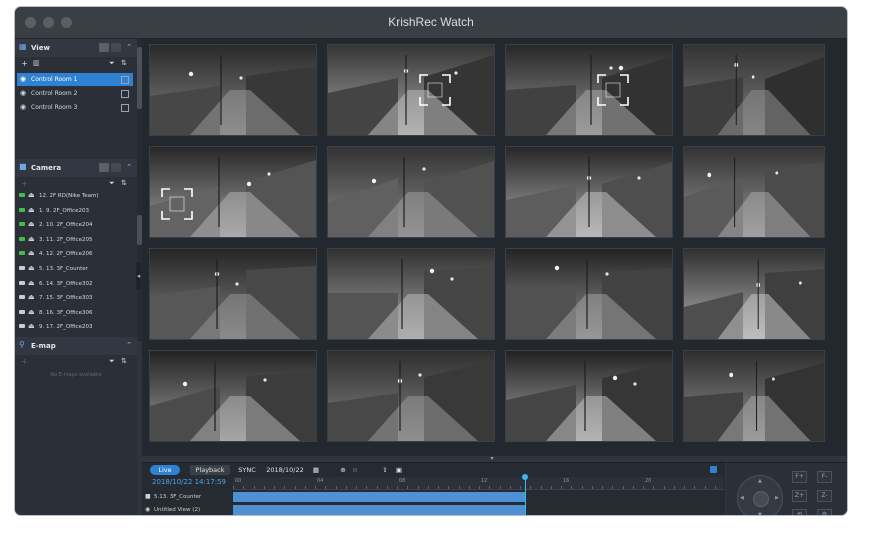 This screenshot has height=538, width=870. I want to click on camera-grid-icon, so click(104, 167).